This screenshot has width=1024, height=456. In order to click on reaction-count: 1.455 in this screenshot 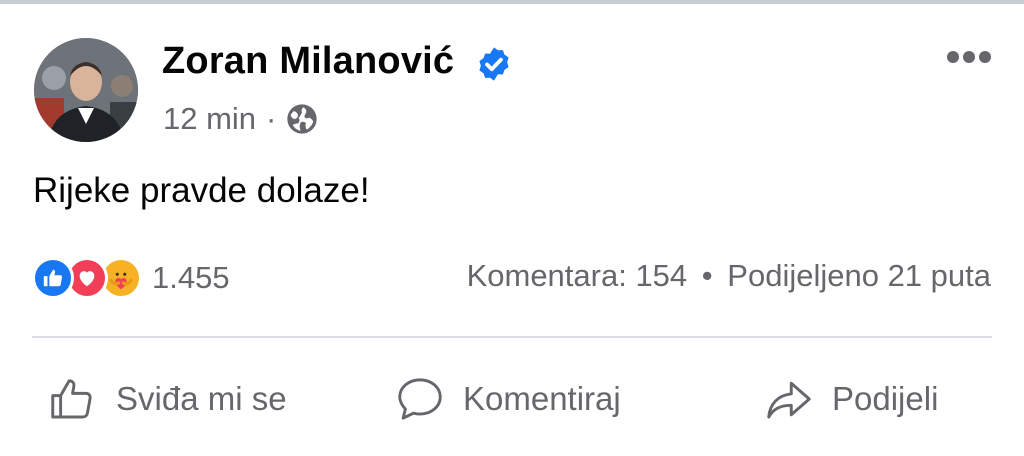, I will do `click(191, 277)`.